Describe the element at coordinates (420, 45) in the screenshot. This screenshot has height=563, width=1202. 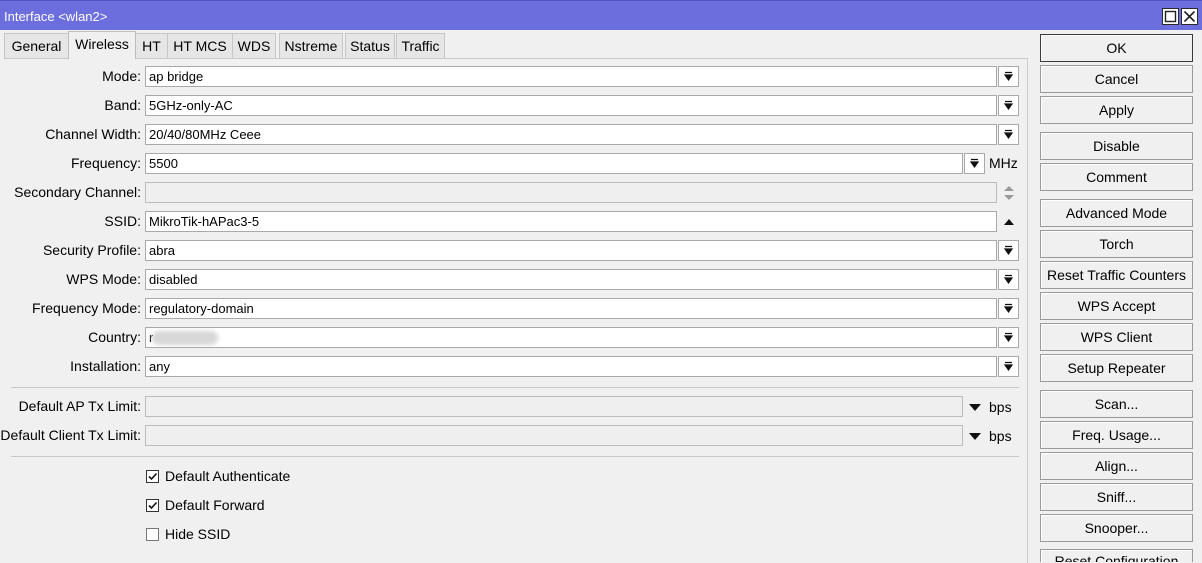
I see `tab-traffic: Traffic` at that location.